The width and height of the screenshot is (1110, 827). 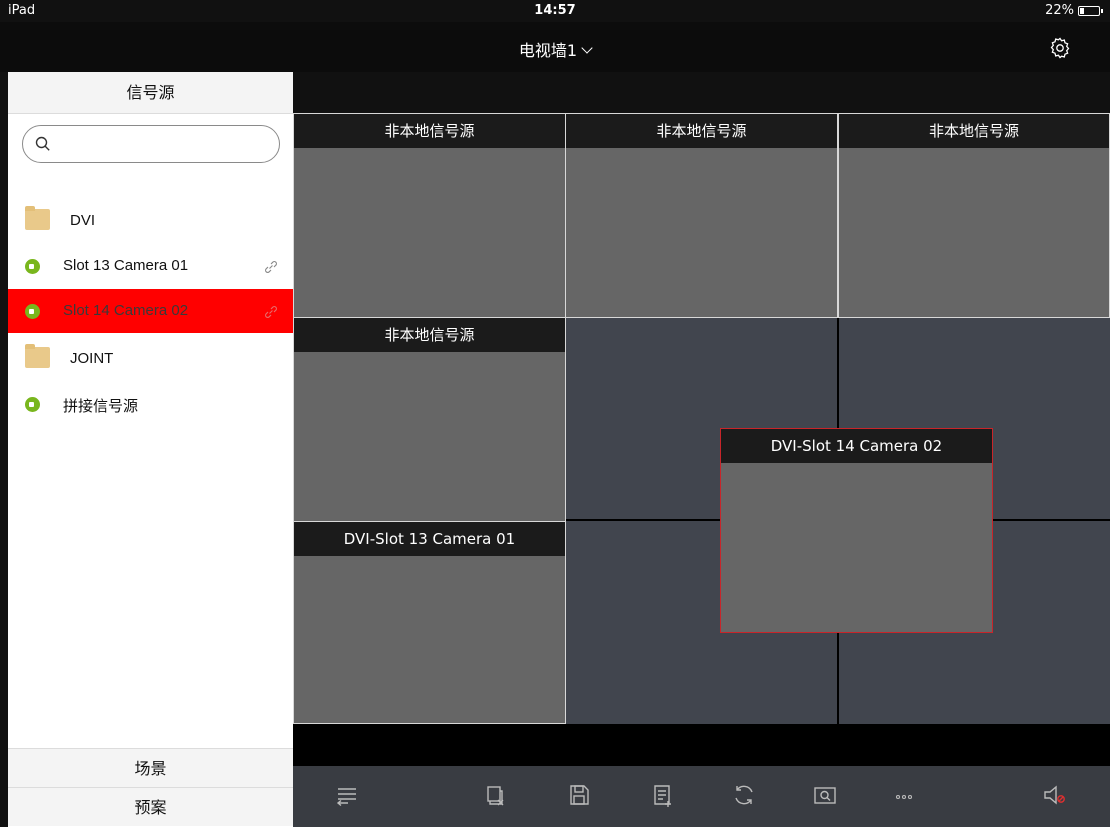 What do you see at coordinates (662, 795) in the screenshot?
I see `add-plan-icon` at bounding box center [662, 795].